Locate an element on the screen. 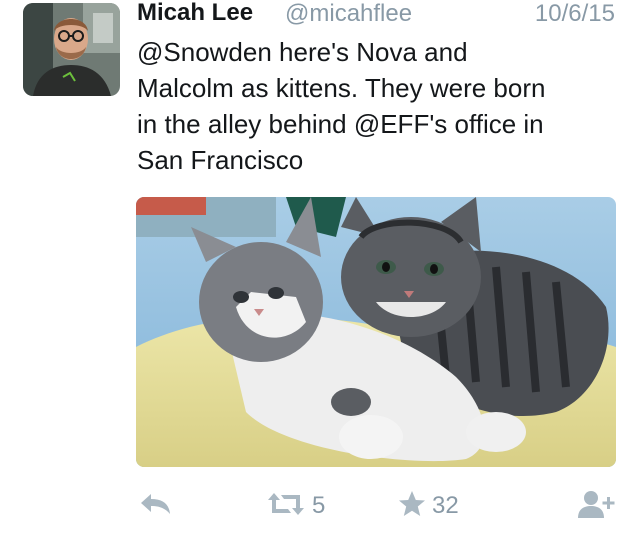 Image resolution: width=640 pixels, height=538 pixels. retweet-count: 5 is located at coordinates (319, 505).